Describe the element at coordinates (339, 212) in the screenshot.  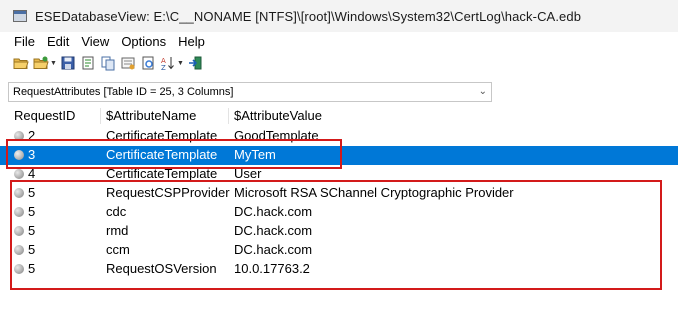
I see `table-row: 5 cdc DC.hack.com` at that location.